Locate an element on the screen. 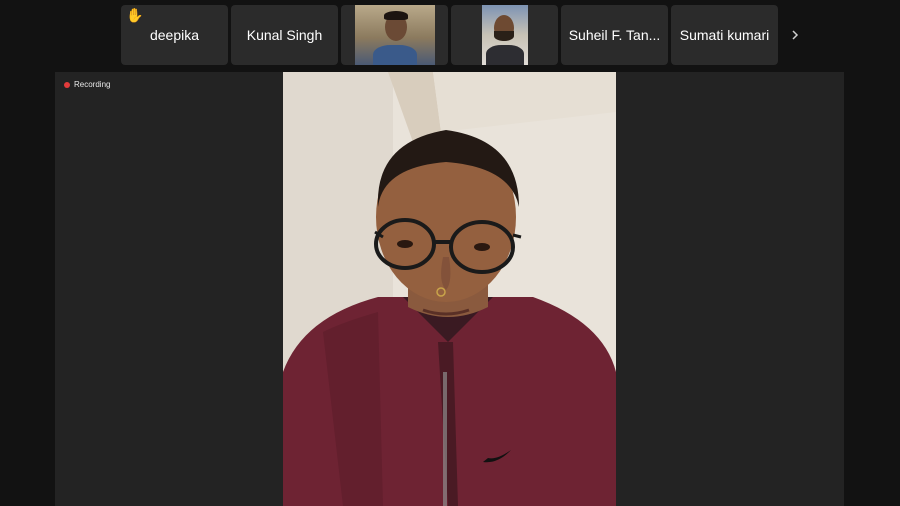  participant-tile-kunal-singh: Kunal Singh is located at coordinates (284, 35).